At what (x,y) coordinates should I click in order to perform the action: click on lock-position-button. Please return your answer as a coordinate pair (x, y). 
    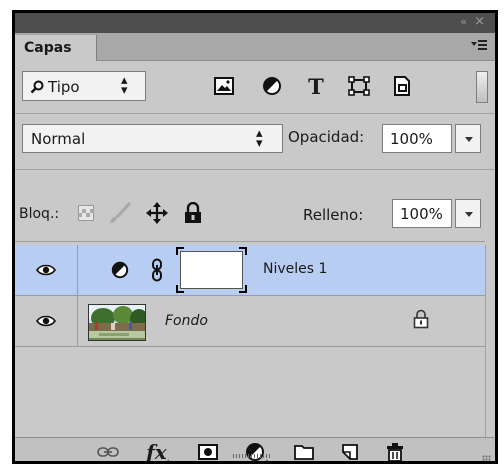
    Looking at the image, I should click on (157, 213).